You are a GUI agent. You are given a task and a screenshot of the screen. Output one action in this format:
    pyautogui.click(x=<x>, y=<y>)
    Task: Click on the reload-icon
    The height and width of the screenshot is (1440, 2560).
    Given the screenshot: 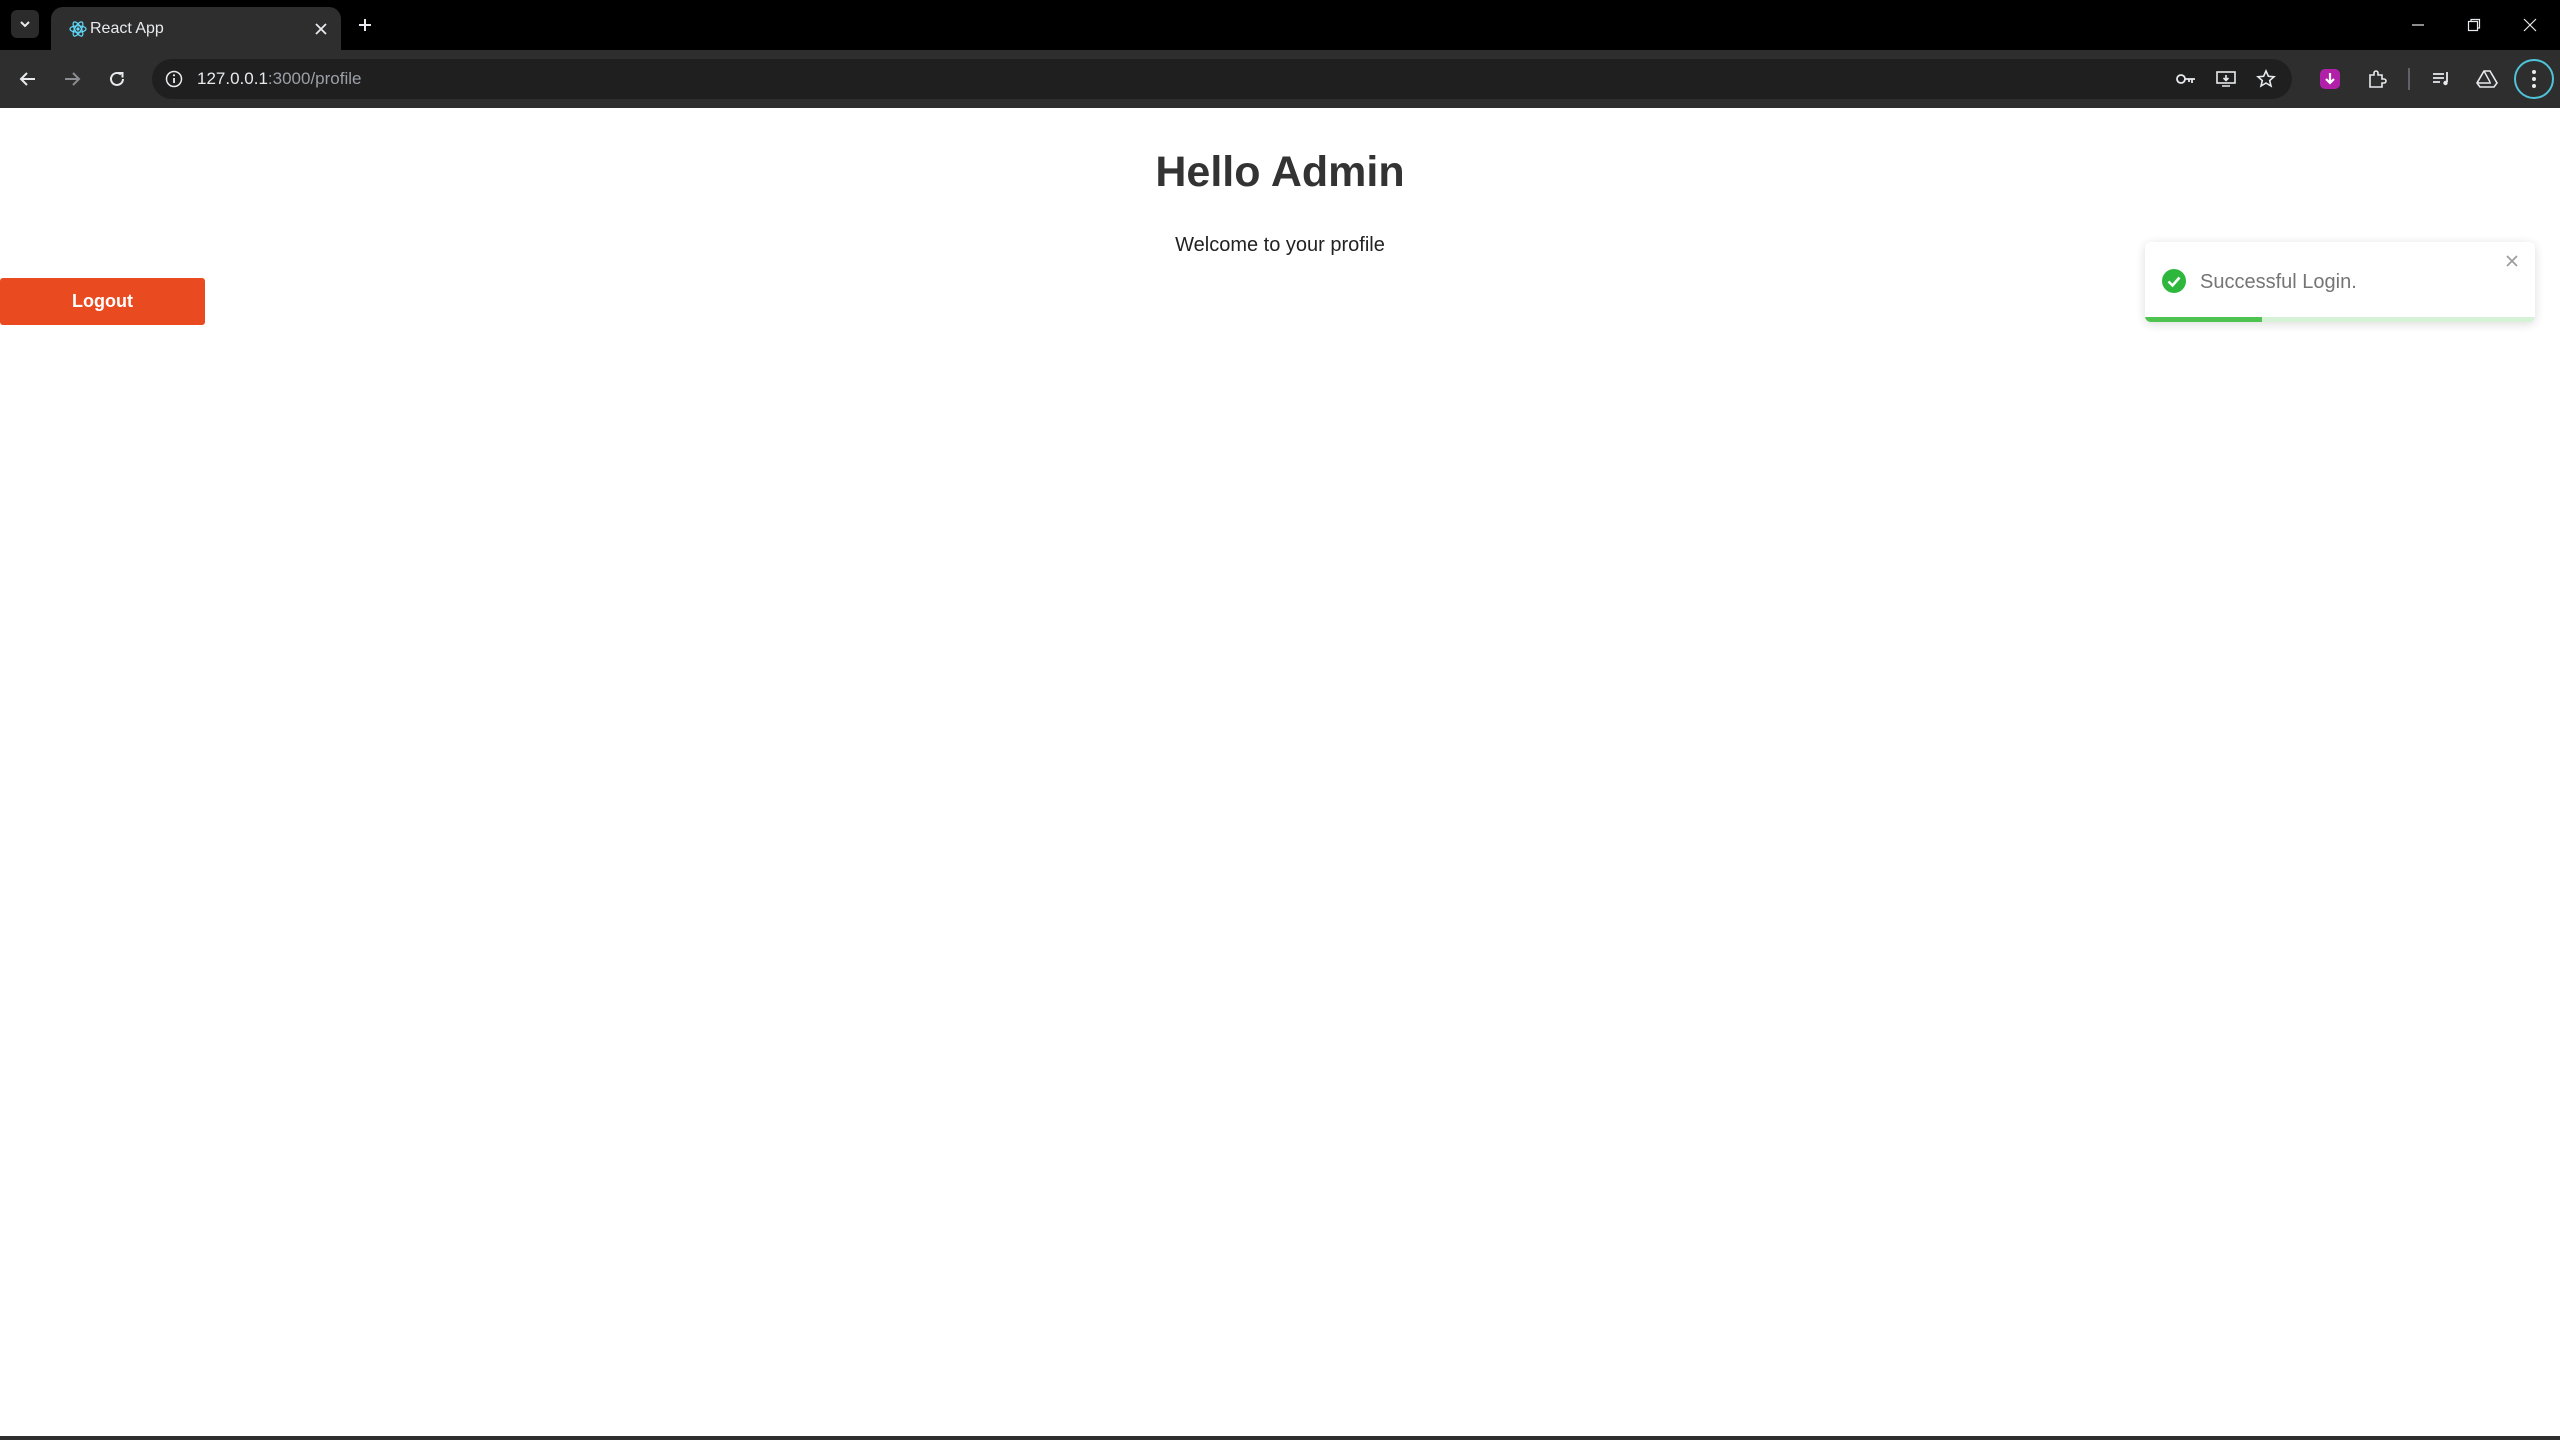 What is the action you would take?
    pyautogui.click(x=117, y=78)
    